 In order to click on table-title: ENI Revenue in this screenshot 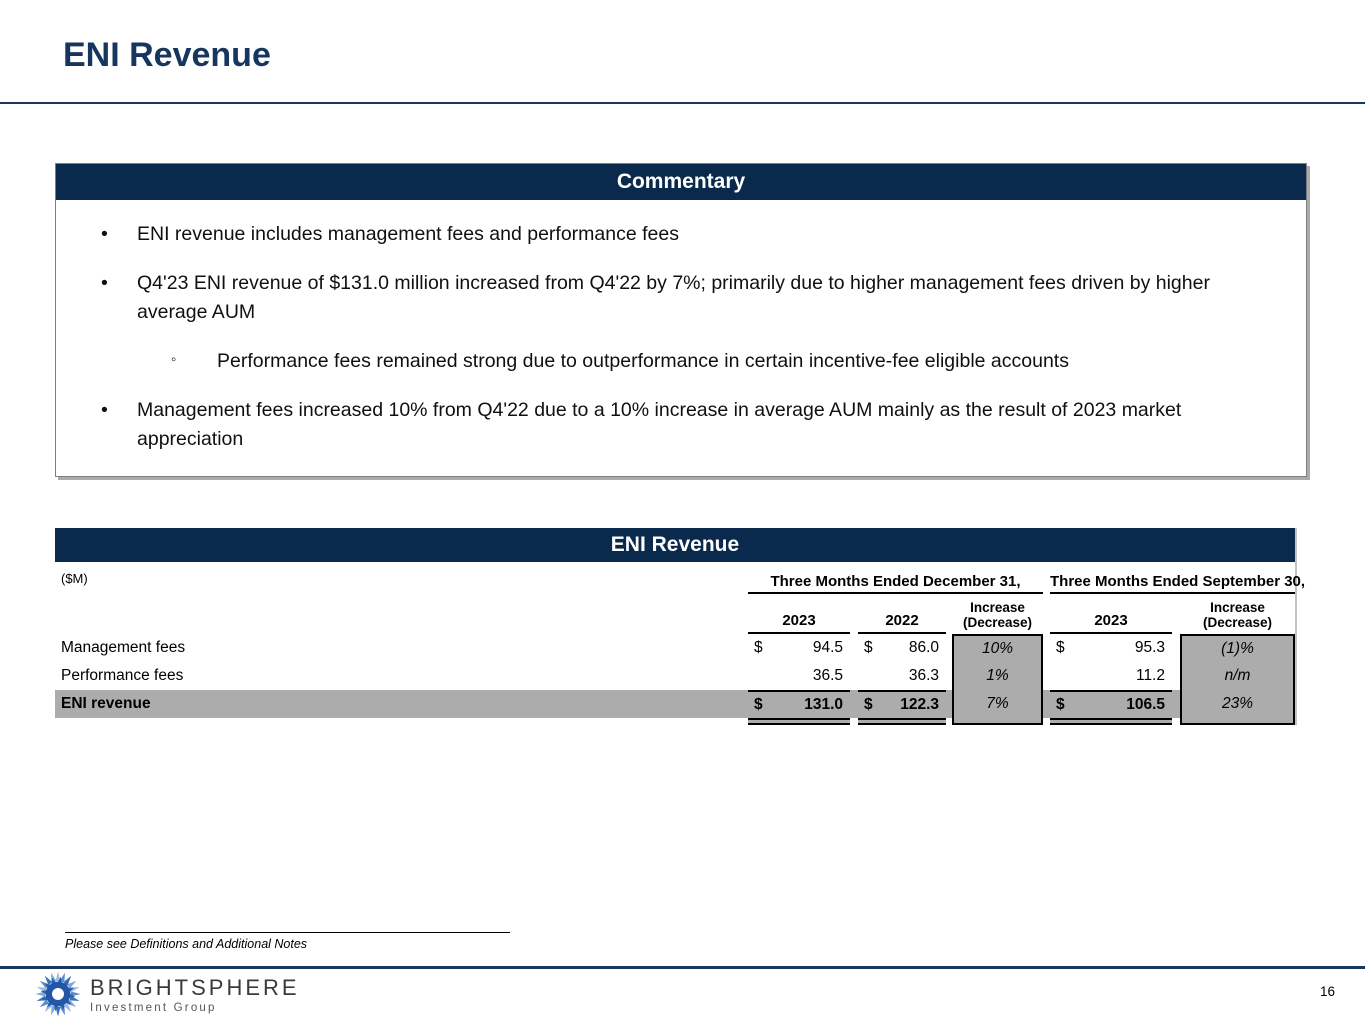, I will do `click(675, 545)`.